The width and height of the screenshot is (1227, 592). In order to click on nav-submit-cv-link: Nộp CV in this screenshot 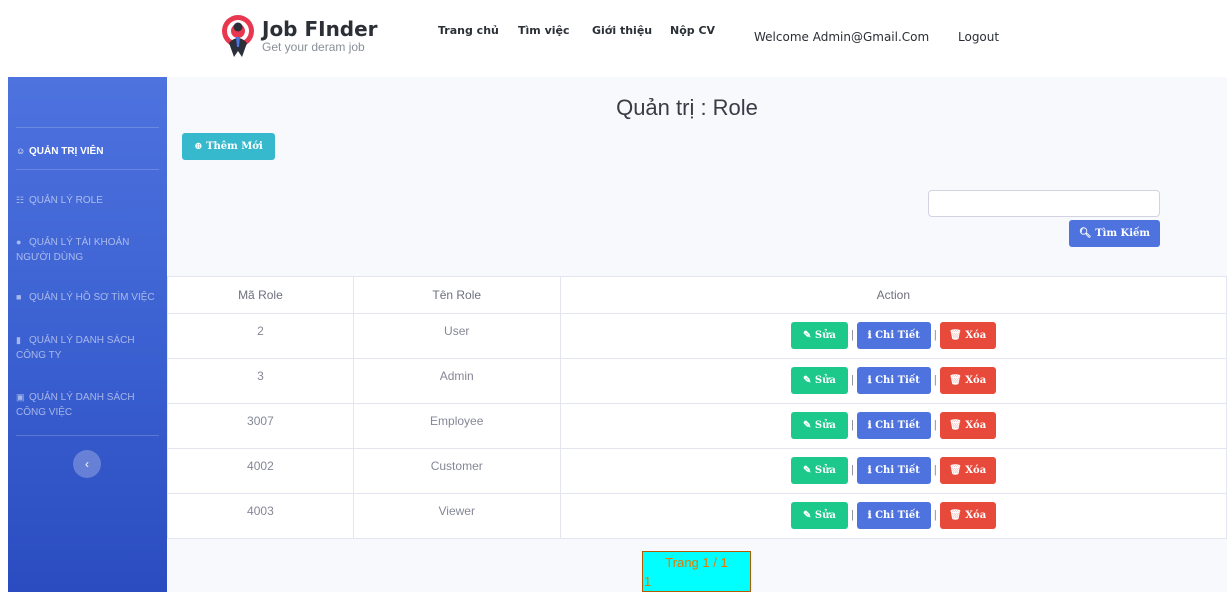, I will do `click(692, 30)`.